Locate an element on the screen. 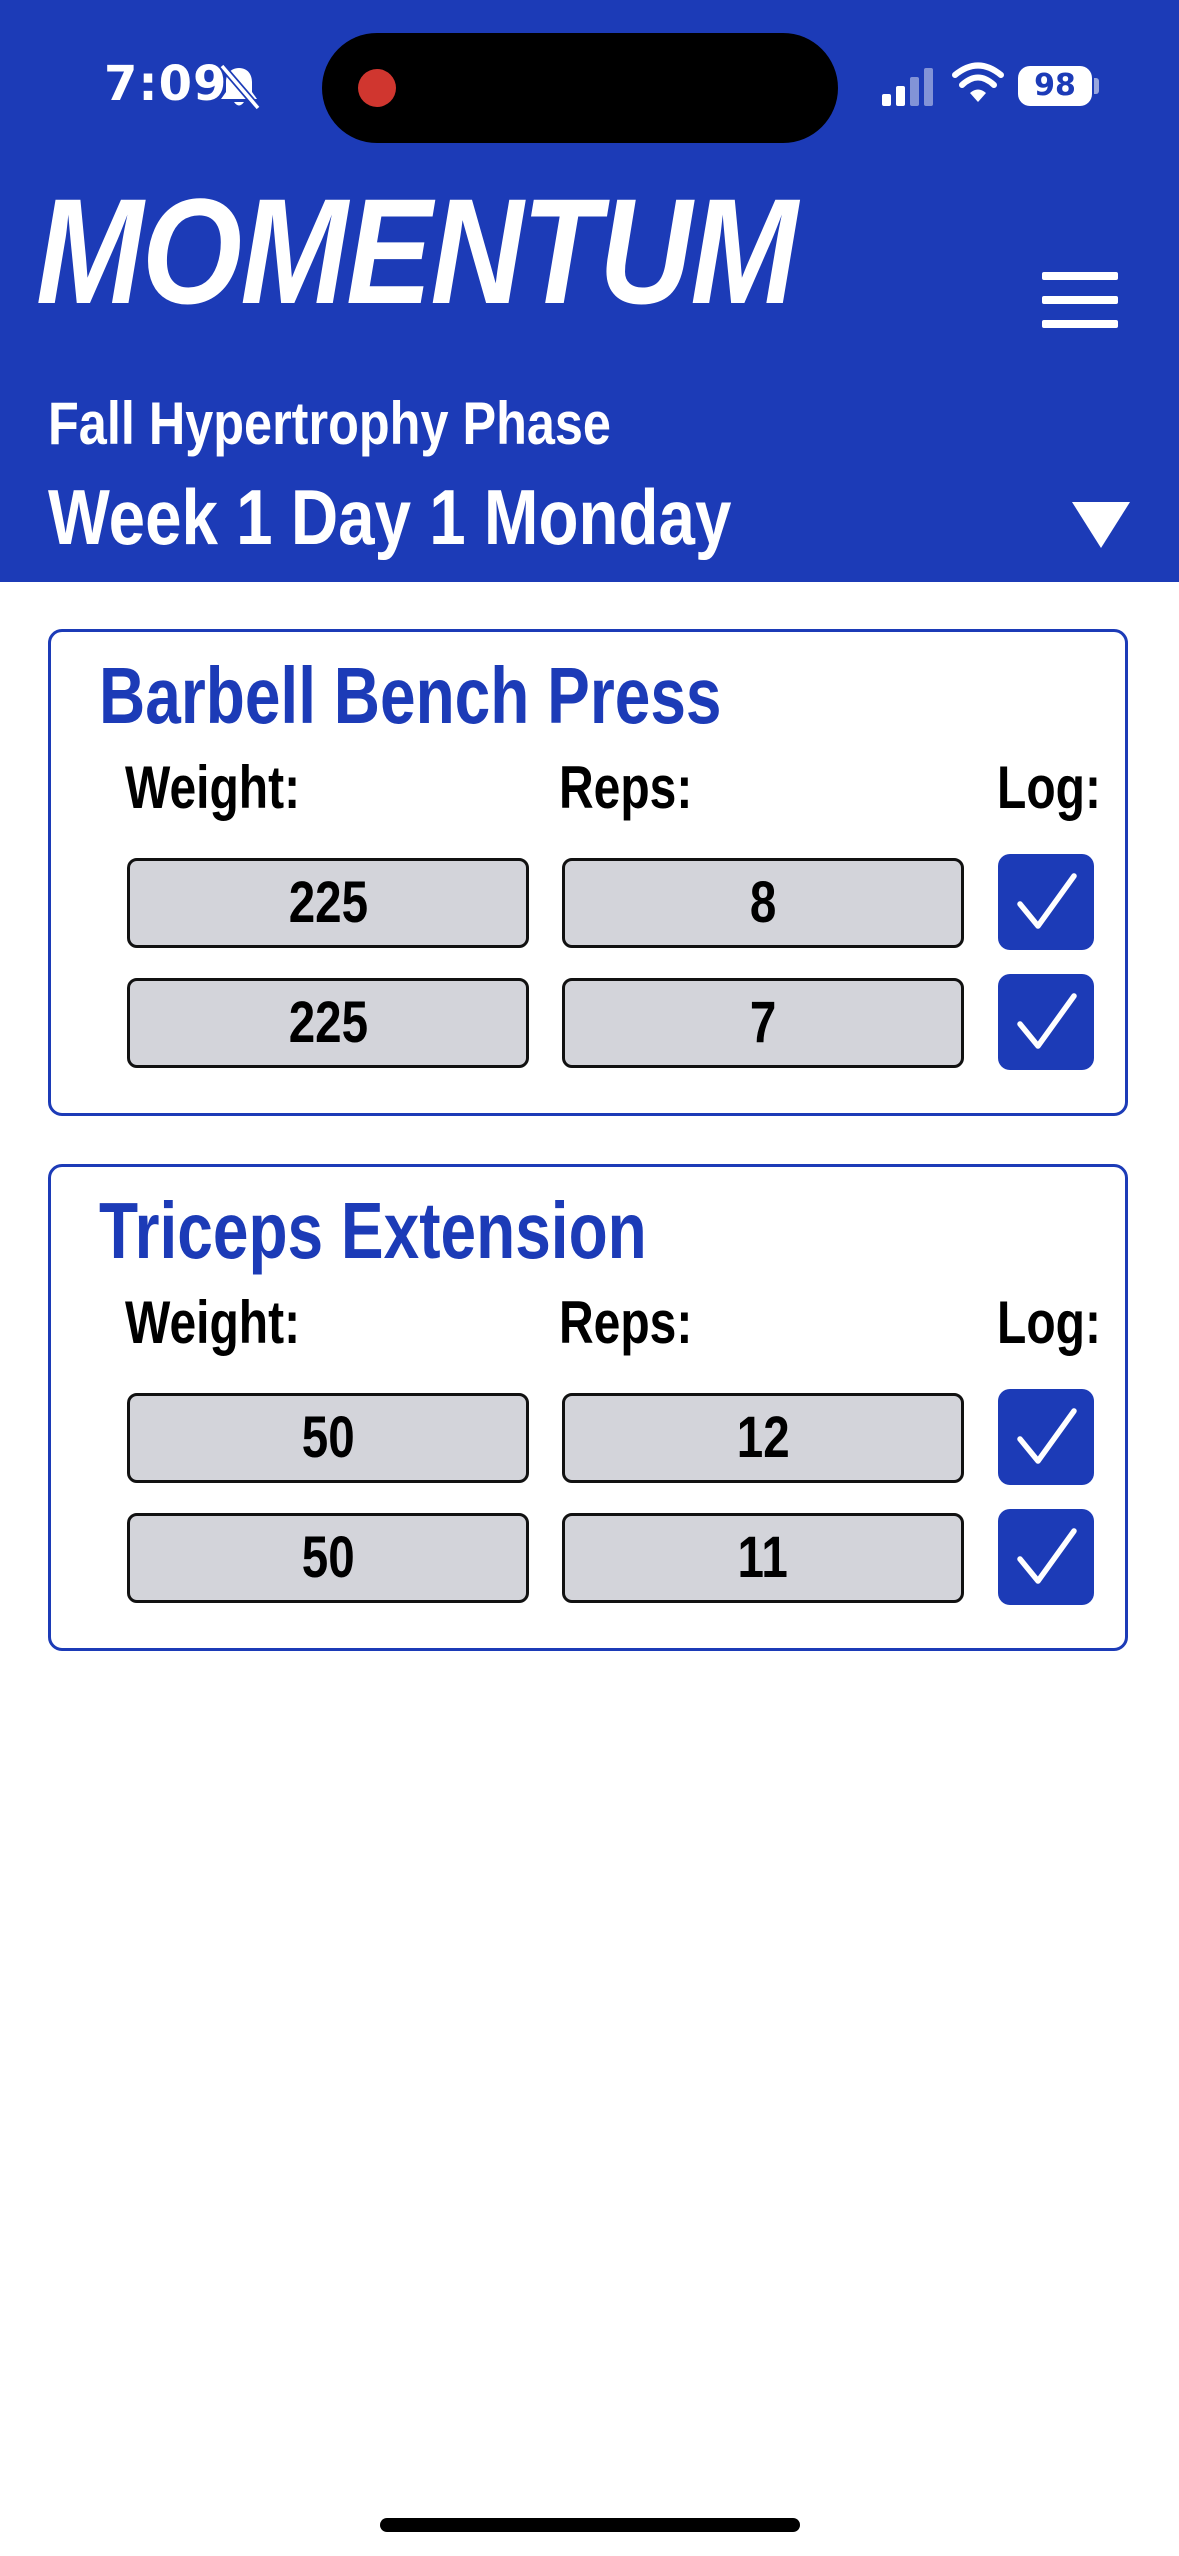 This screenshot has height=2556, width=1179. reps-input: 11 is located at coordinates (763, 1558).